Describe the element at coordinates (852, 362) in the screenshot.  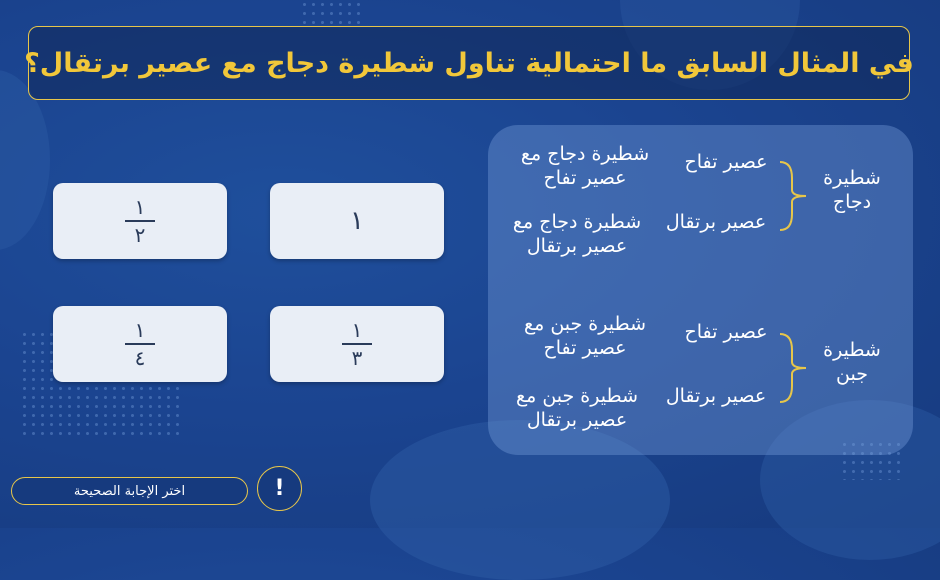
I see `tree-root-label: شطيرة جبن` at that location.